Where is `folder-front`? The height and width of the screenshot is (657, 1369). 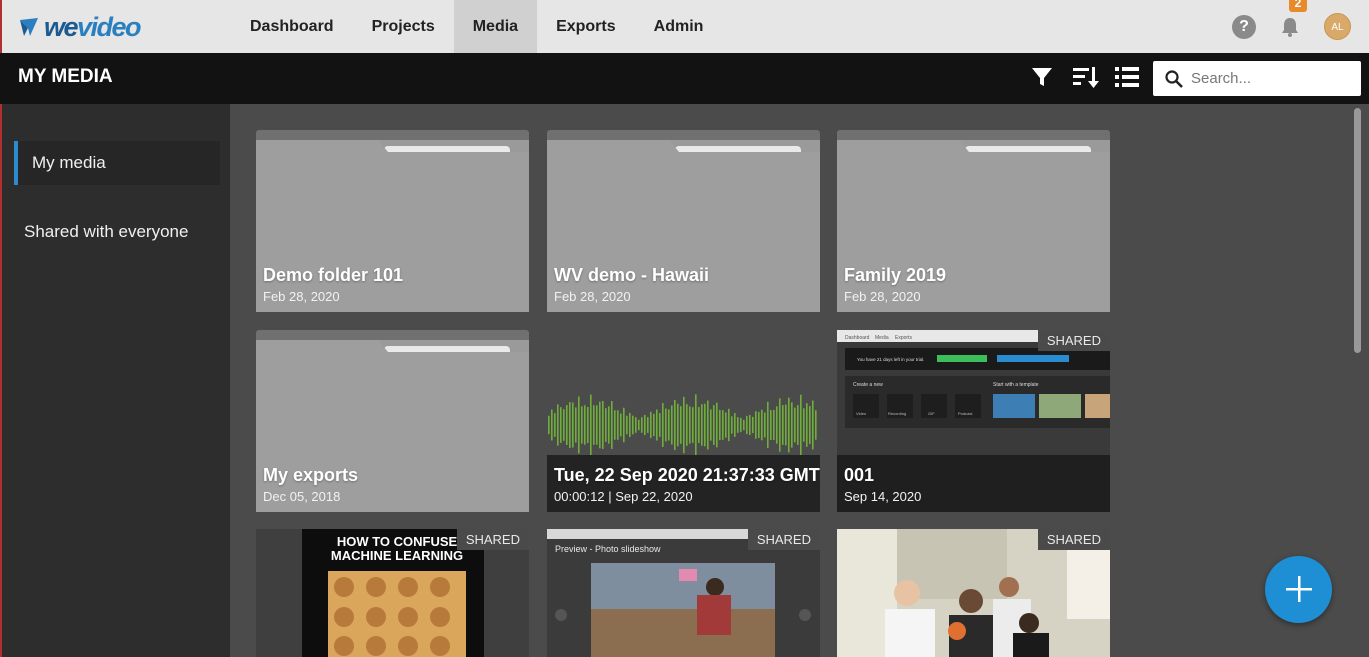 folder-front is located at coordinates (392, 426).